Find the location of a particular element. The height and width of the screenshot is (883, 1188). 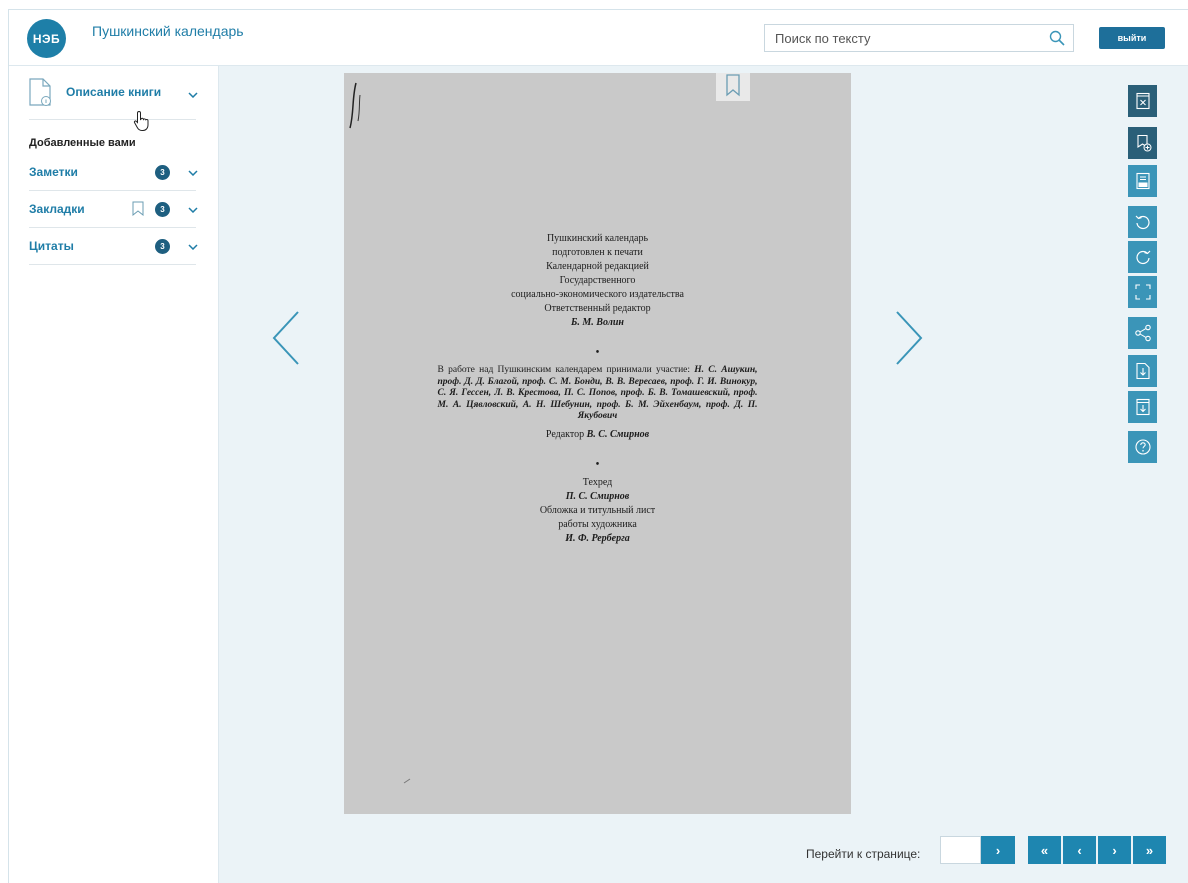

page-line: Б. М. Волин is located at coordinates (597, 322).